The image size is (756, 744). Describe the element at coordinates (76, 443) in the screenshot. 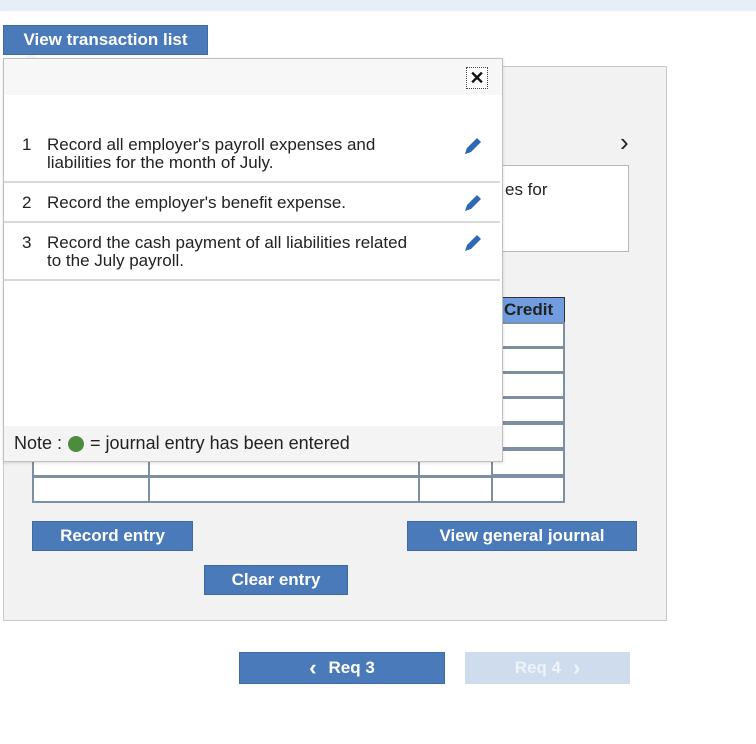

I see `entered-dot-icon` at that location.